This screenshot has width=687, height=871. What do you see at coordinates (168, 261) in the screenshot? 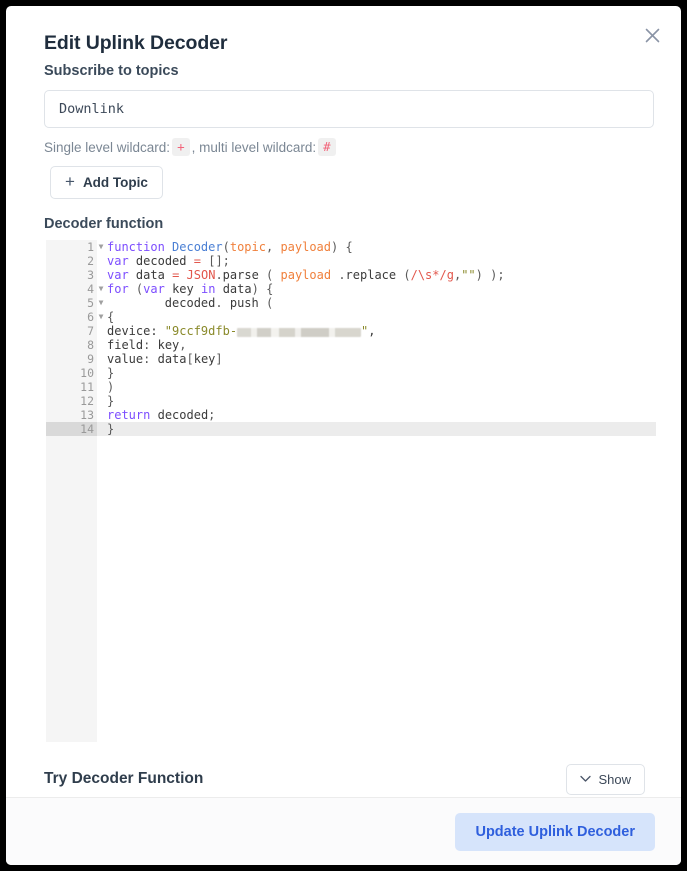
I see `code-line-text: var decoded = [];` at bounding box center [168, 261].